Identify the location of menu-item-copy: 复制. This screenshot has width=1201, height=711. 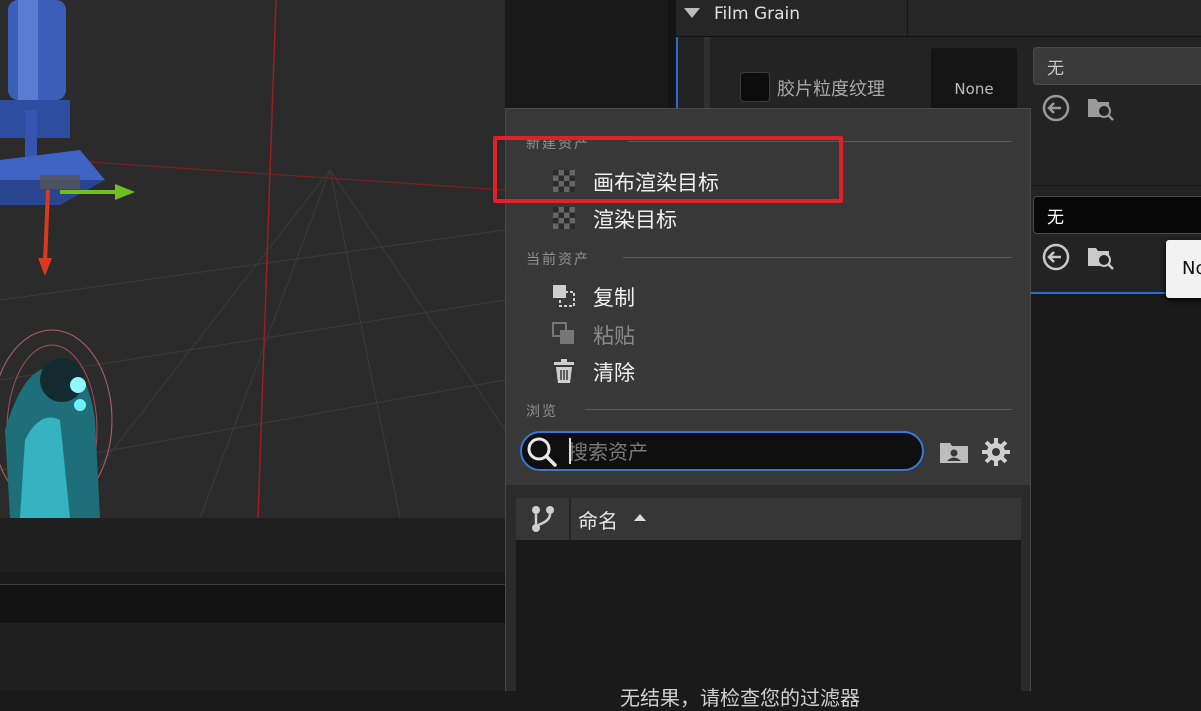
(614, 297).